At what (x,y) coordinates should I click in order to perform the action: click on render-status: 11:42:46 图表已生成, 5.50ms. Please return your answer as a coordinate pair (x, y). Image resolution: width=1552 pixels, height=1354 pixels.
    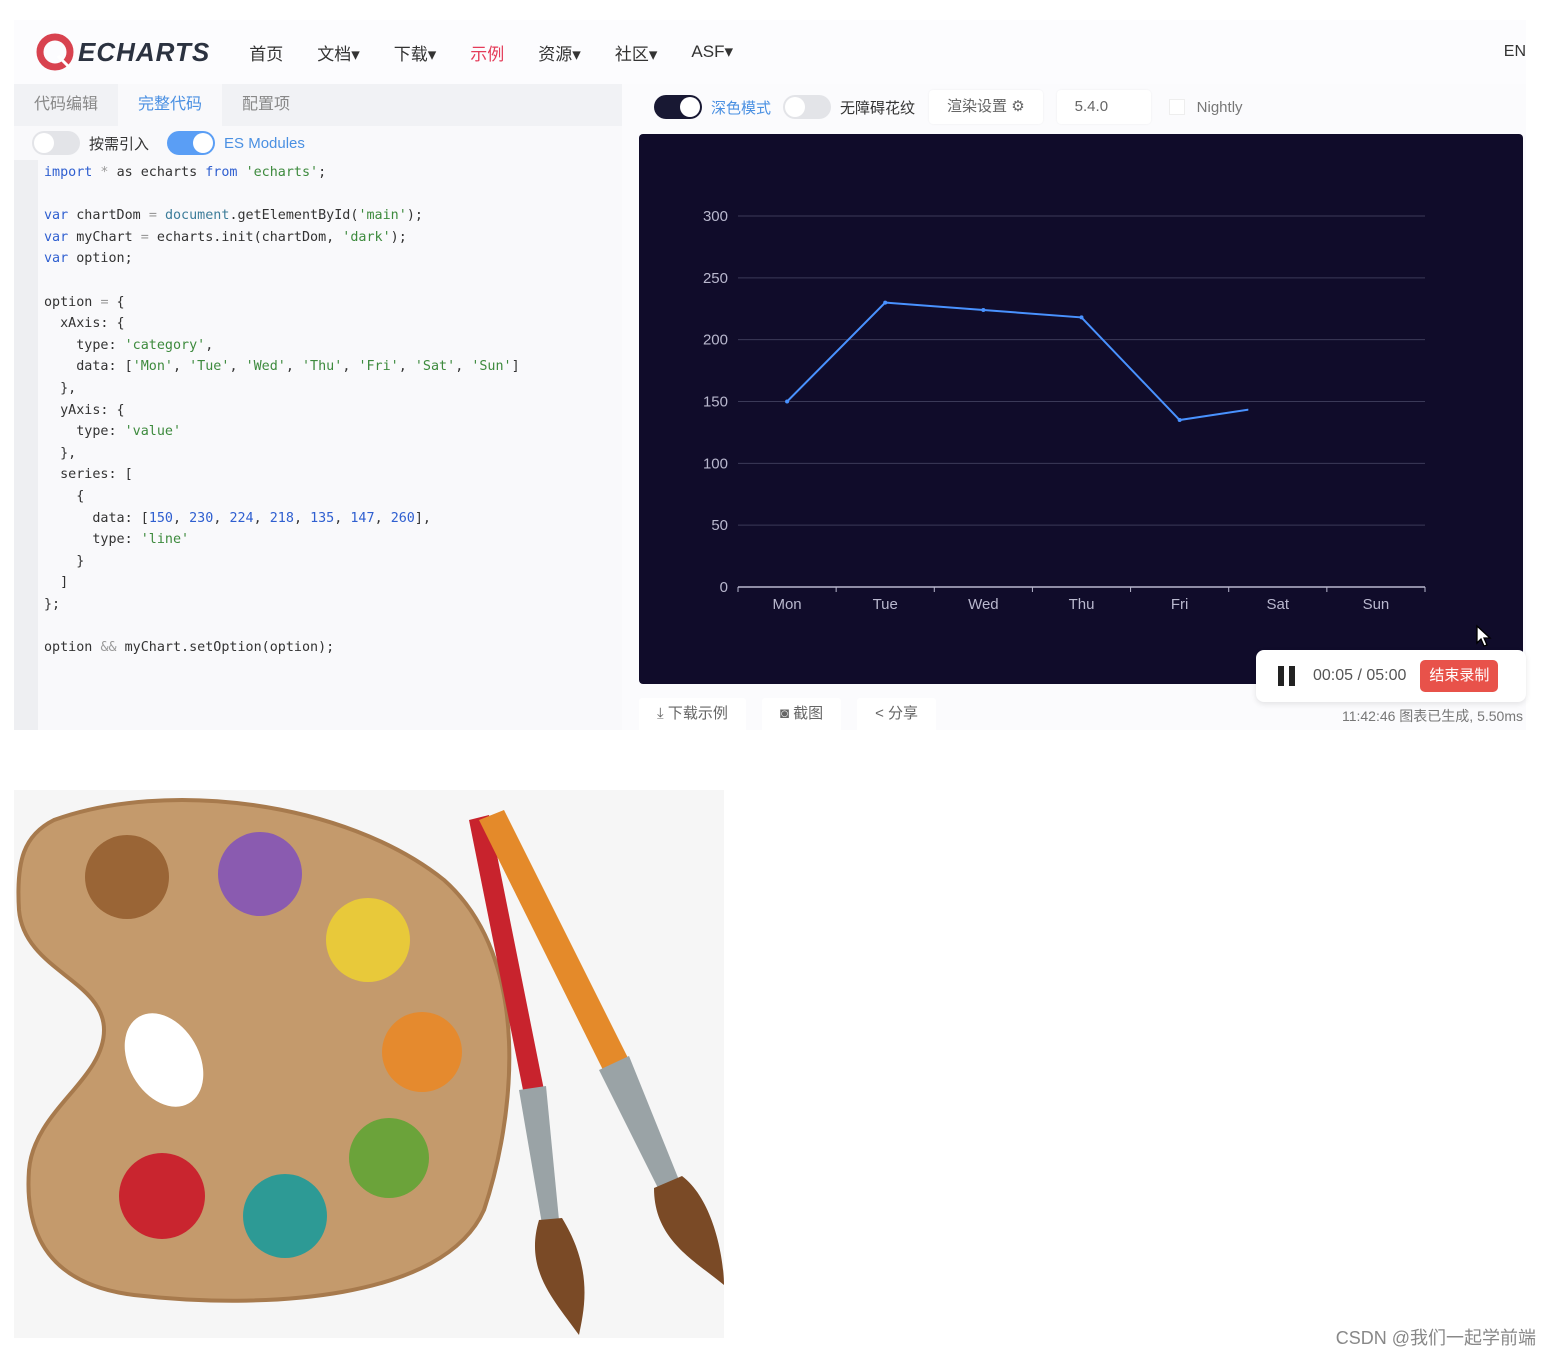
    Looking at the image, I should click on (1432, 716).